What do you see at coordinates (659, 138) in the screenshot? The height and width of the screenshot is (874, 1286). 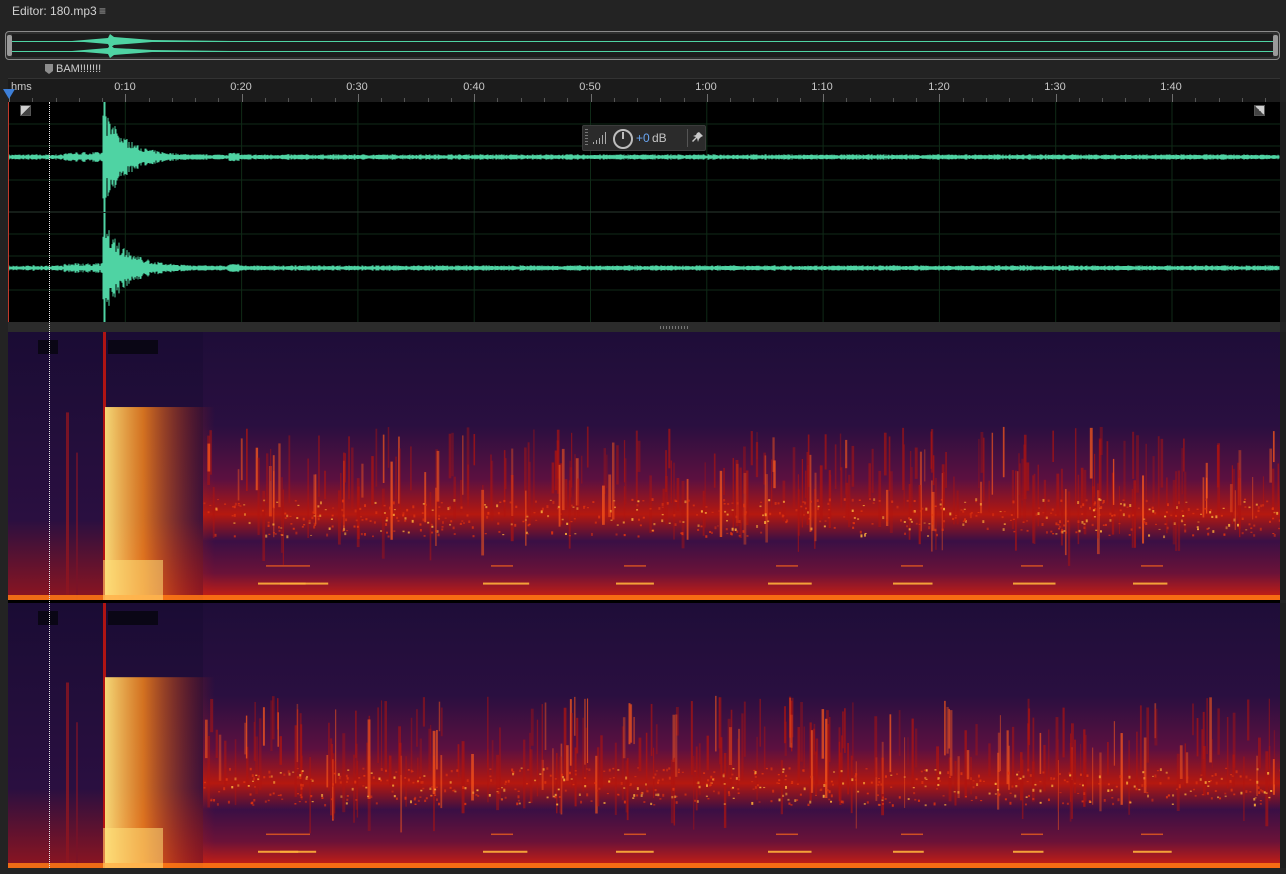 I see `volume-unit-label: dB` at bounding box center [659, 138].